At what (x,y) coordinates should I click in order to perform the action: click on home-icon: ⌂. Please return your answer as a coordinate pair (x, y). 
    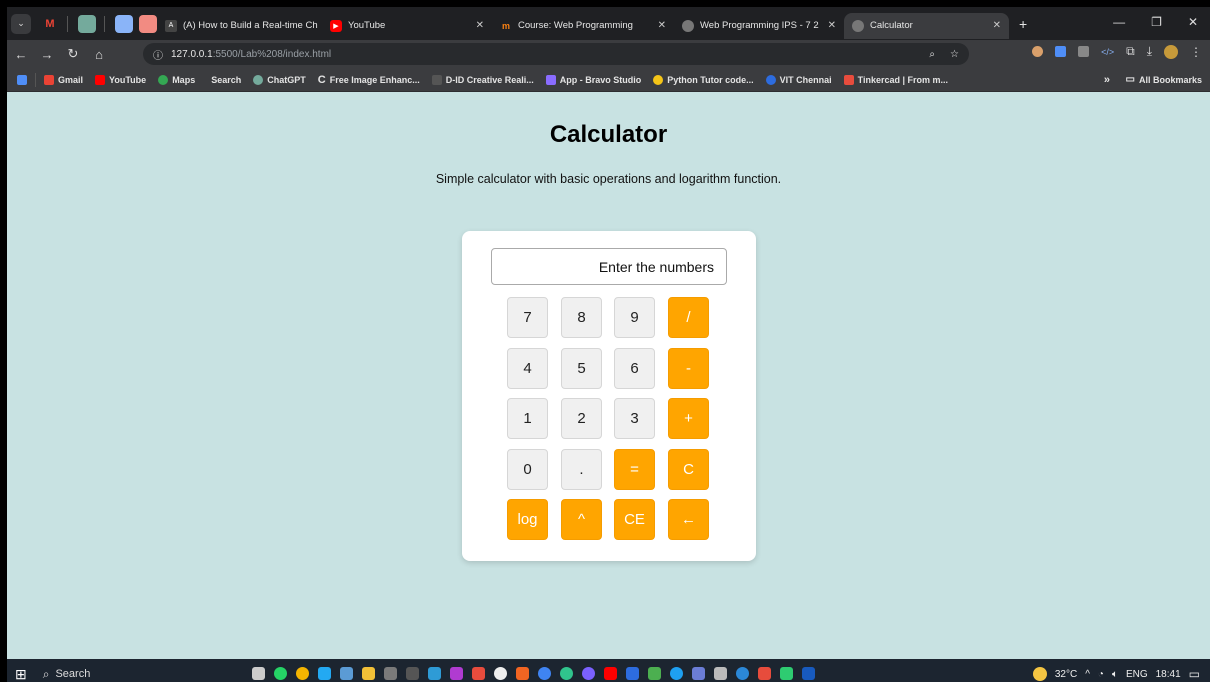
    Looking at the image, I should click on (99, 54).